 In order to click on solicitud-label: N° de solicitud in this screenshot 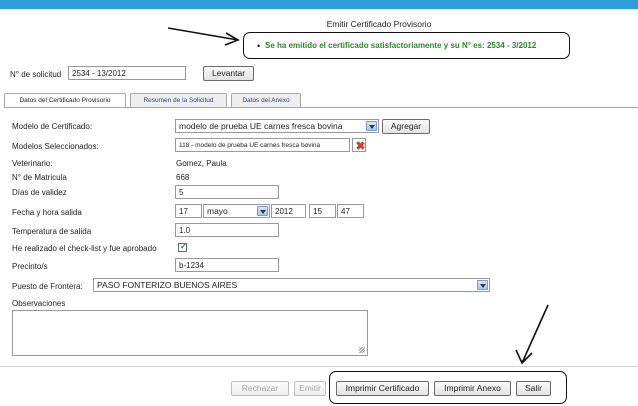, I will do `click(36, 74)`.